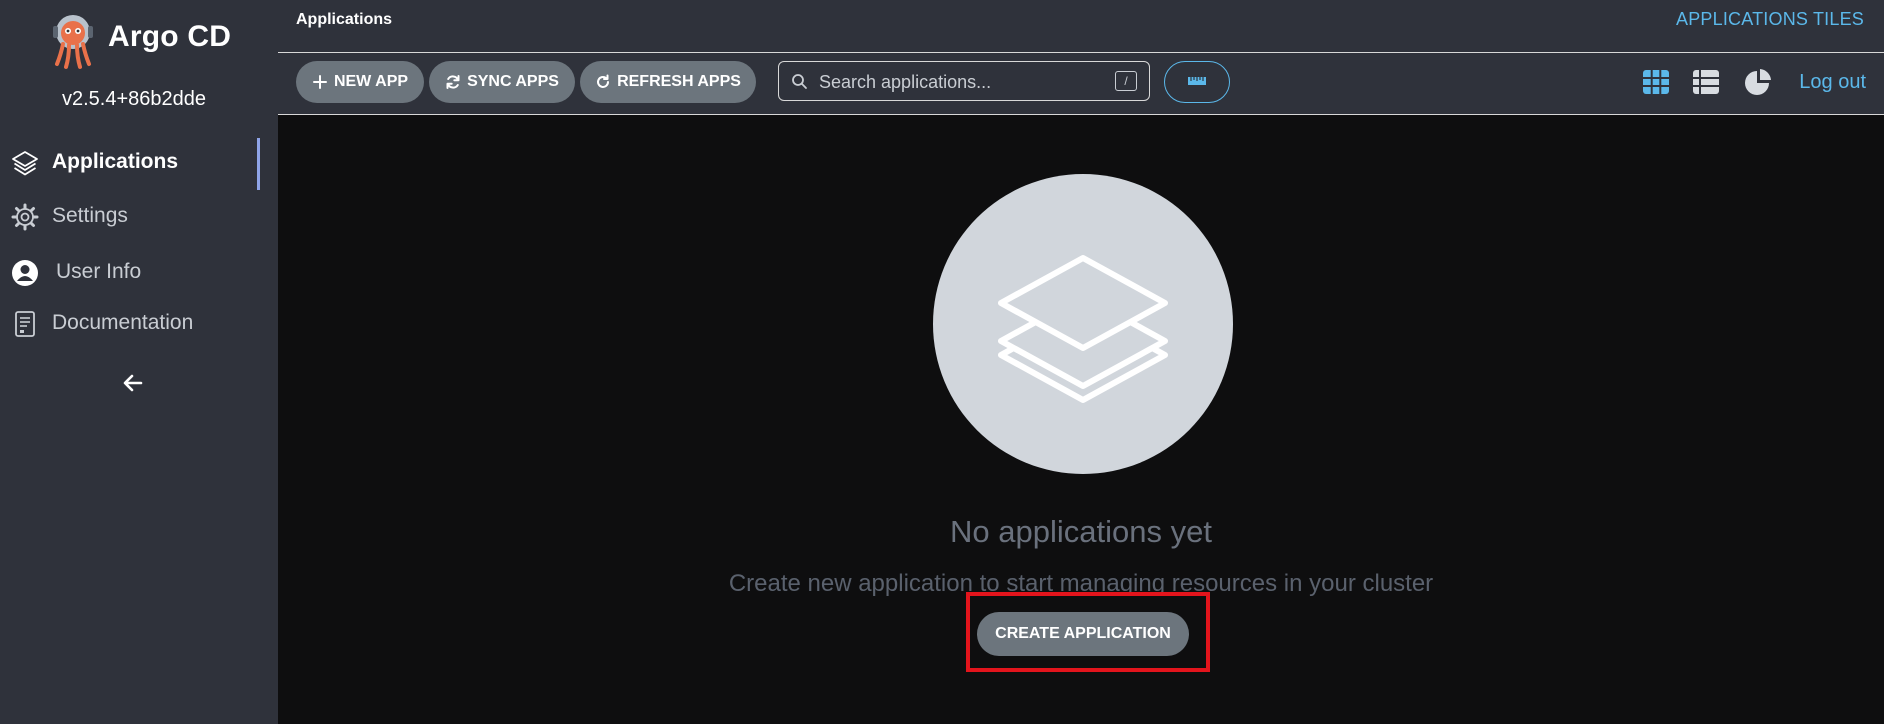 The image size is (1884, 726). Describe the element at coordinates (959, 82) in the screenshot. I see `search-input` at that location.